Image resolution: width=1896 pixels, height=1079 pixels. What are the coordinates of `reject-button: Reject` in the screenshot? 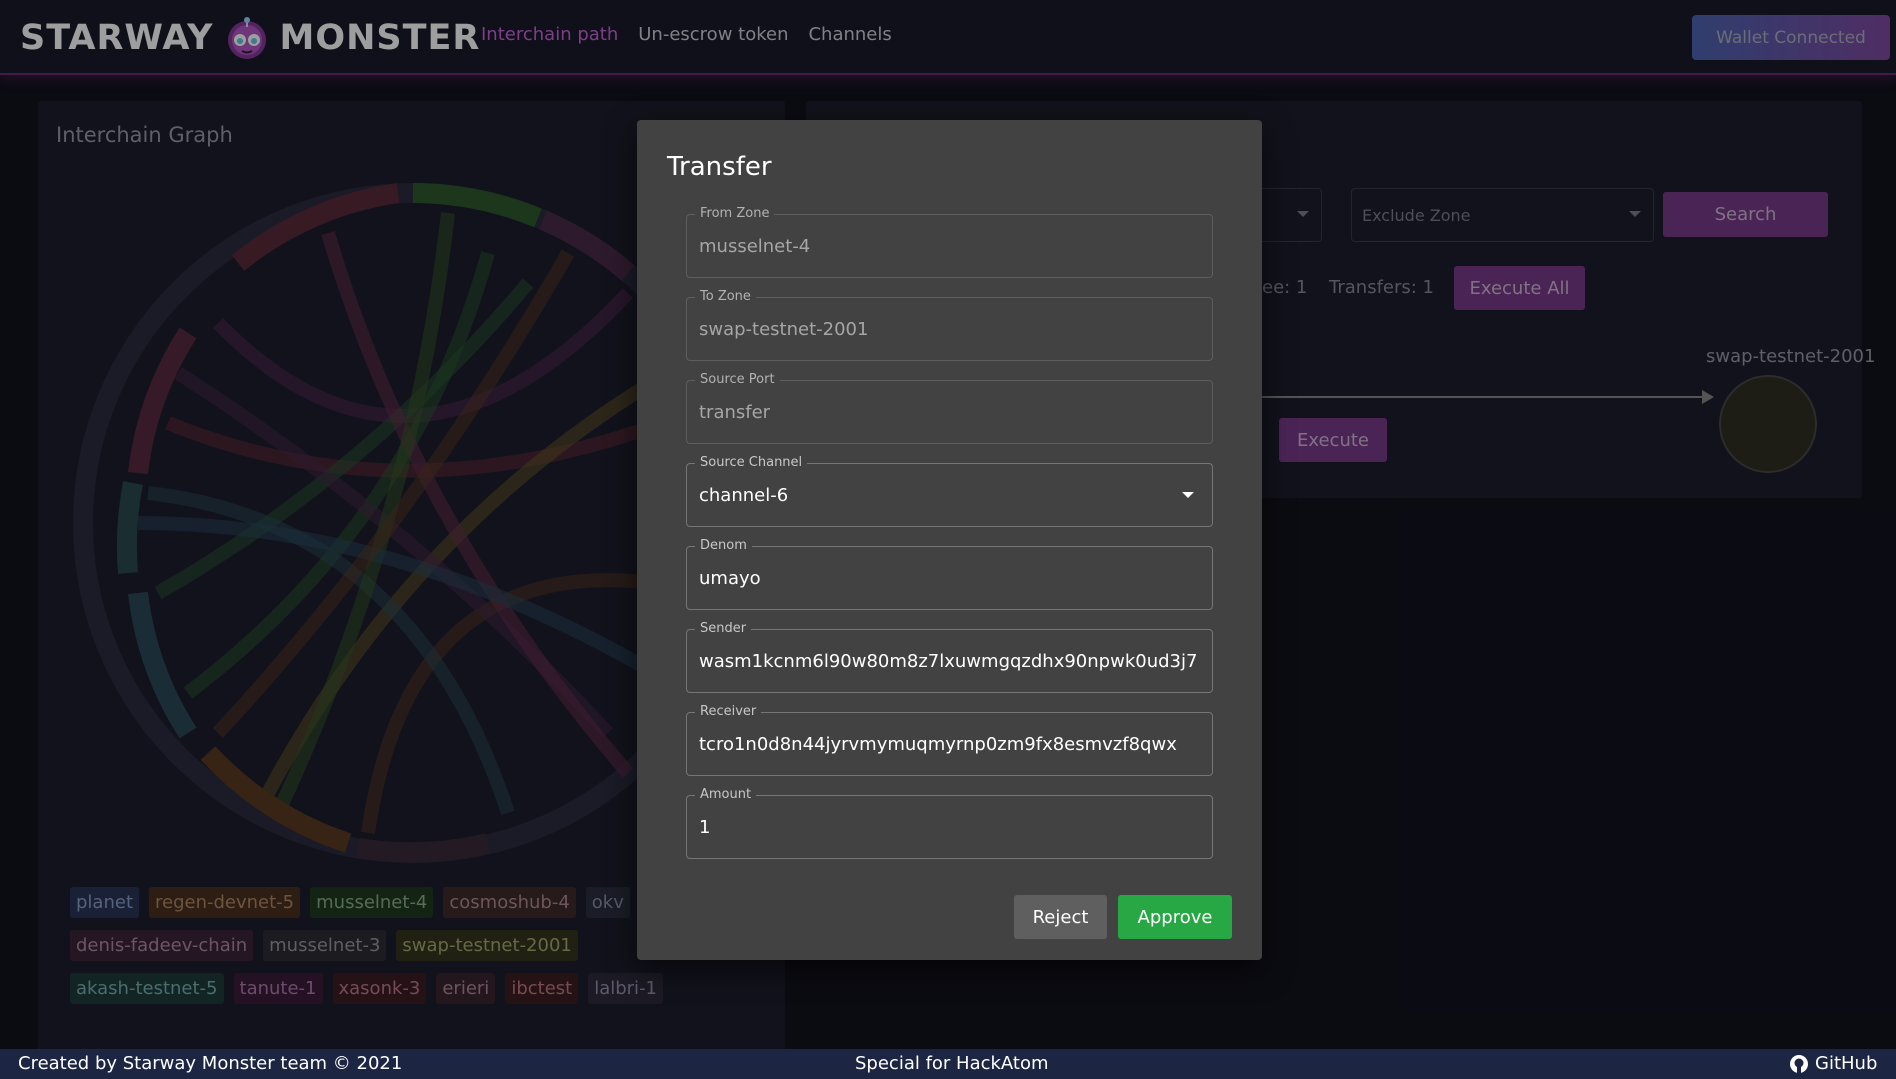 It's located at (1060, 917).